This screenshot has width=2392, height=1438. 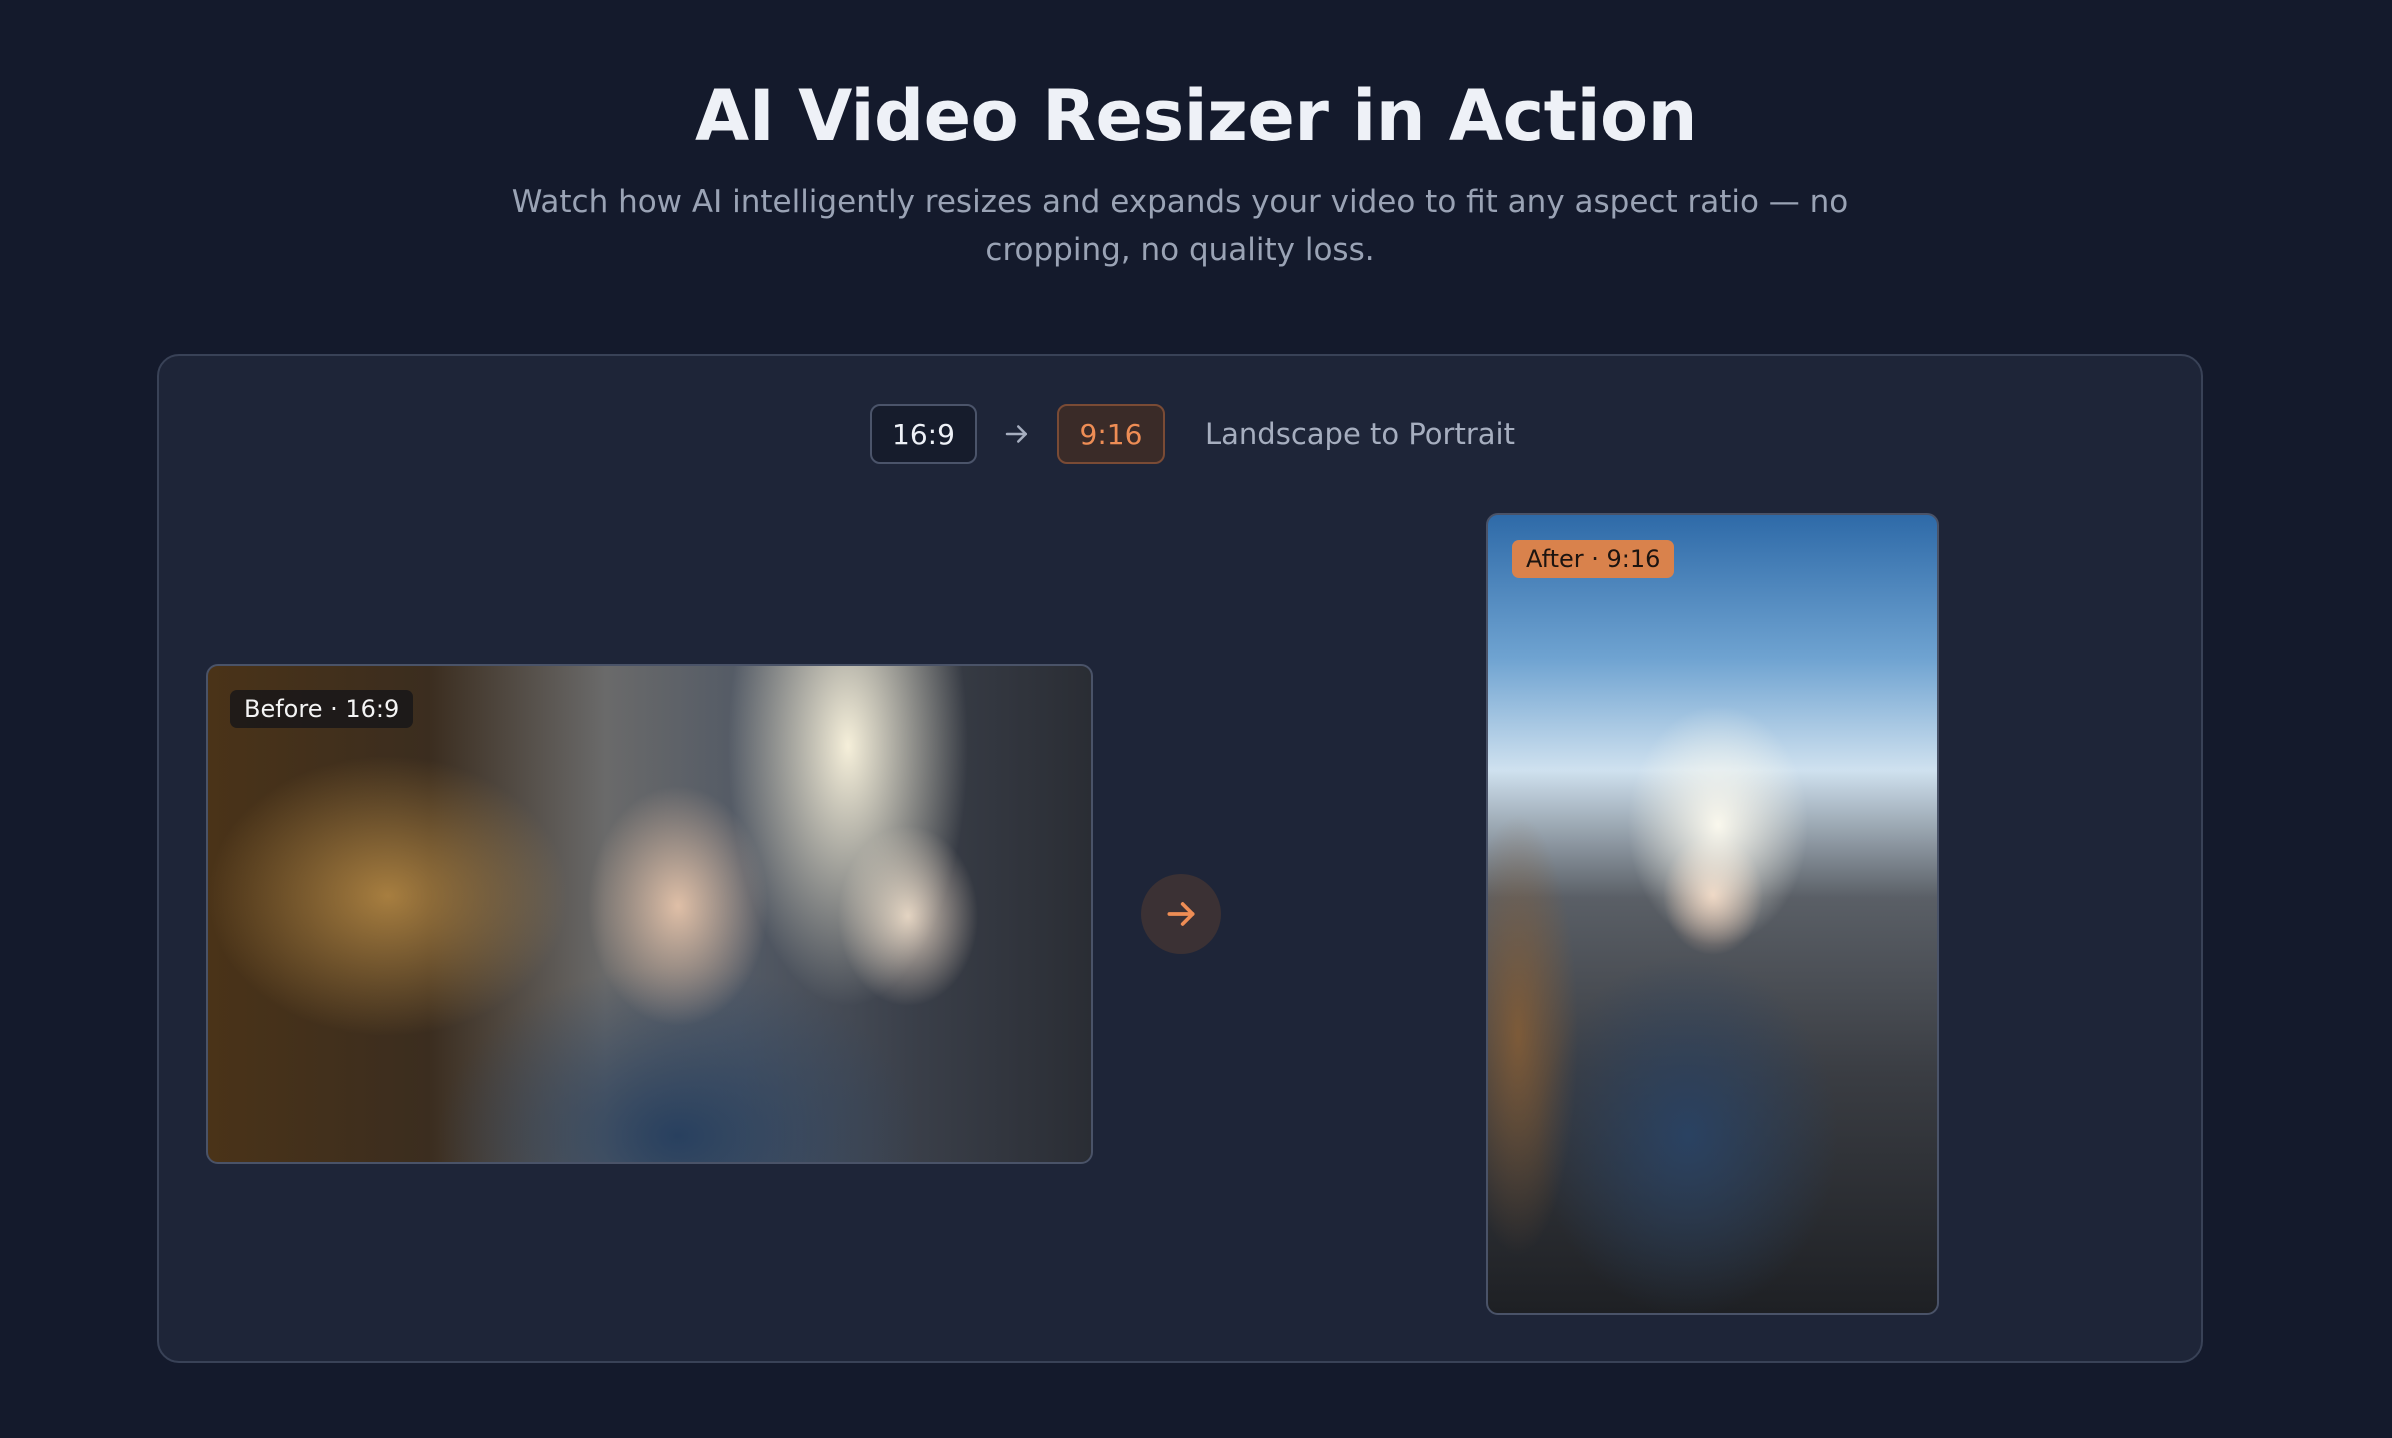 I want to click on page-title: AI Video Resizer in Action, so click(x=1196, y=116).